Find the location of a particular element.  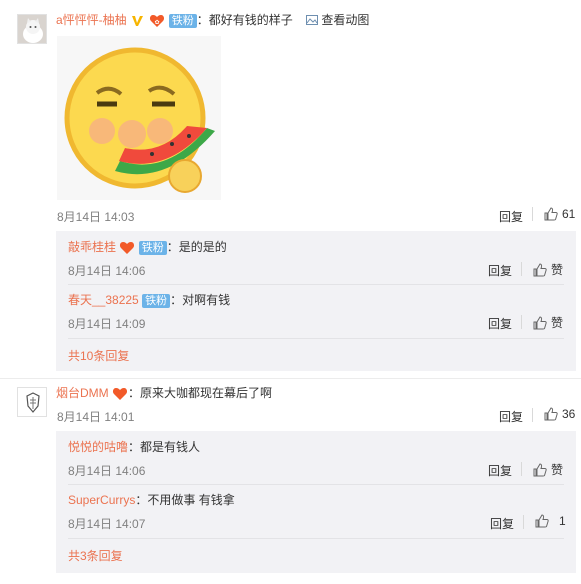

fan-heart-icon: ✿ is located at coordinates (157, 21).